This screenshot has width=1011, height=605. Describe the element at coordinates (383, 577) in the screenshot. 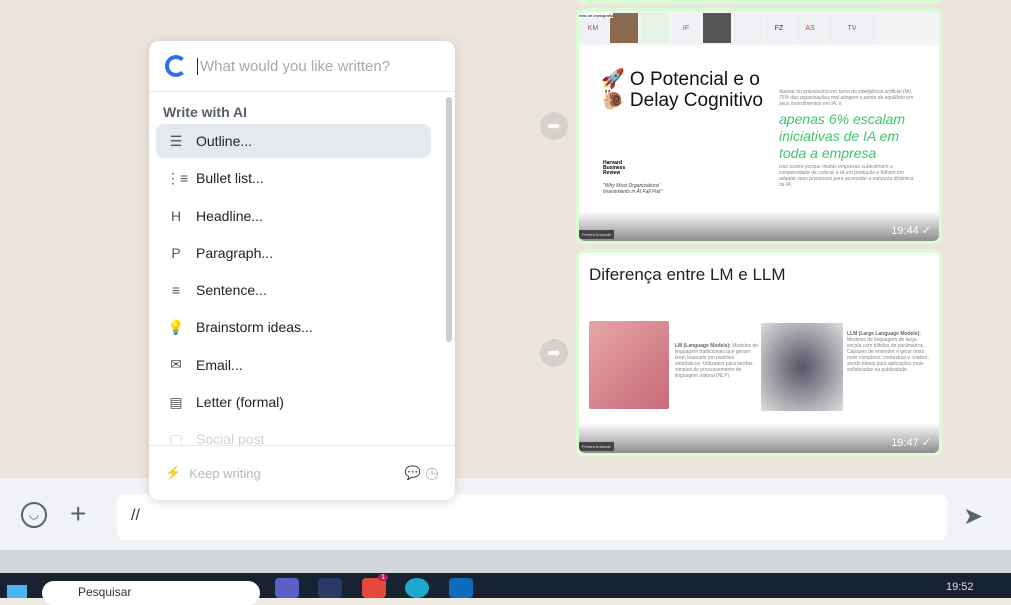

I see `notification-badge: 1` at that location.